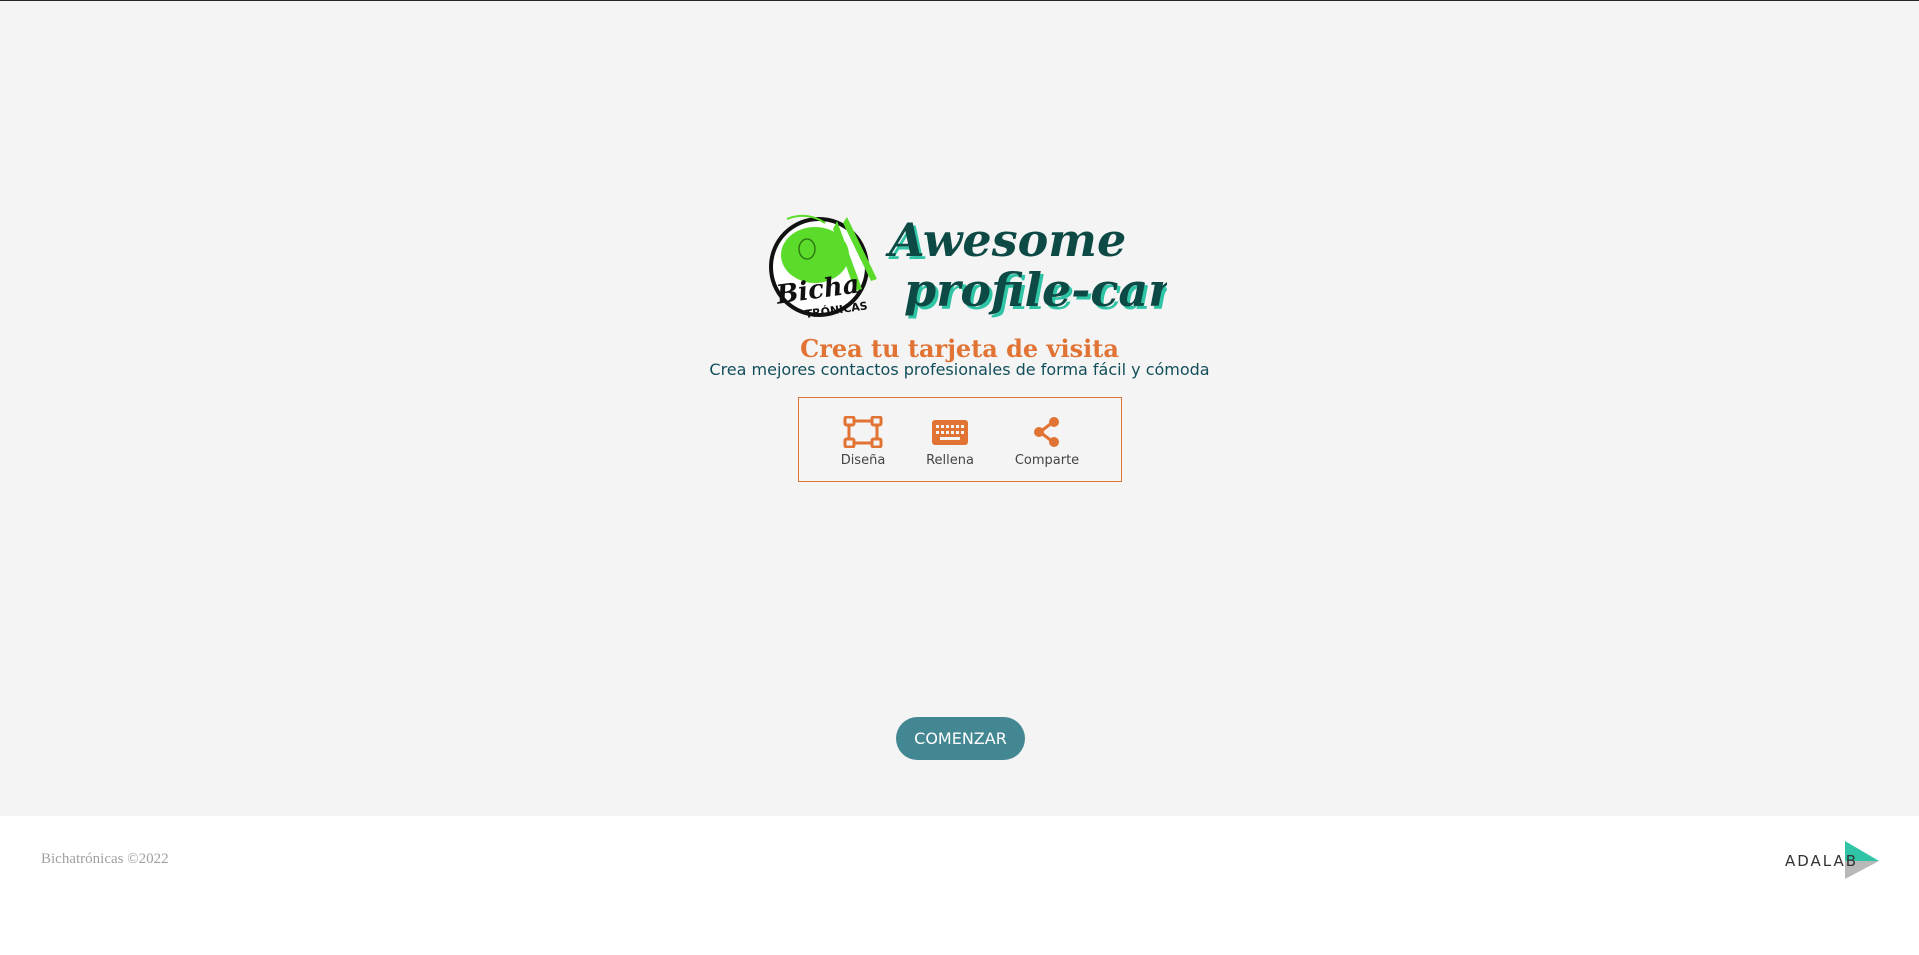 The height and width of the screenshot is (955, 1919). I want to click on copyright-text: Bichatrónicas ©2022, so click(105, 859).